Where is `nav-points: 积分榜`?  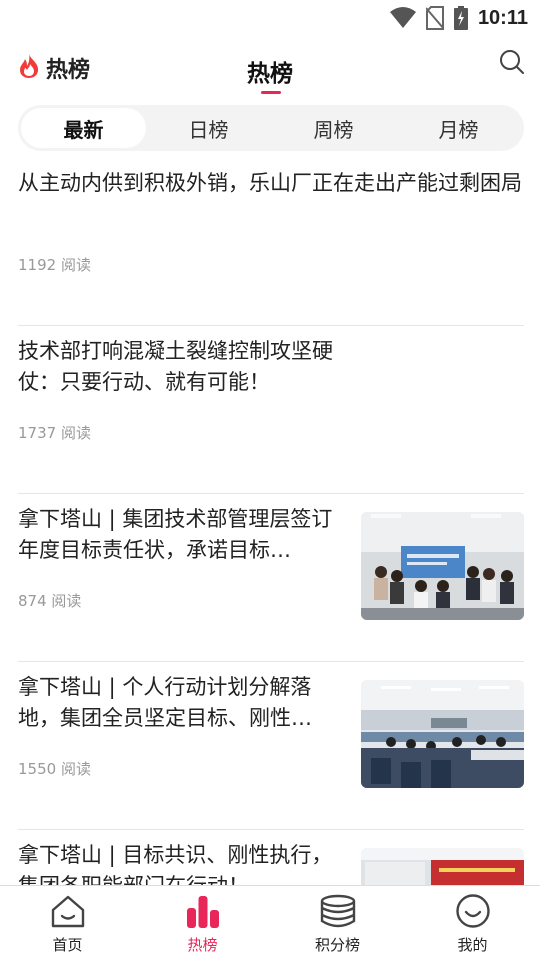
nav-points: 积分榜 is located at coordinates (337, 923).